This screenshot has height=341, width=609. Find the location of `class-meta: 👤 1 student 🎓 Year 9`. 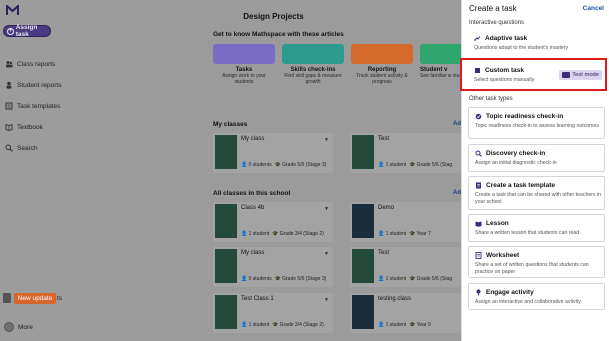

class-meta: 👤 1 student 🎓 Year 9 is located at coordinates (404, 325).